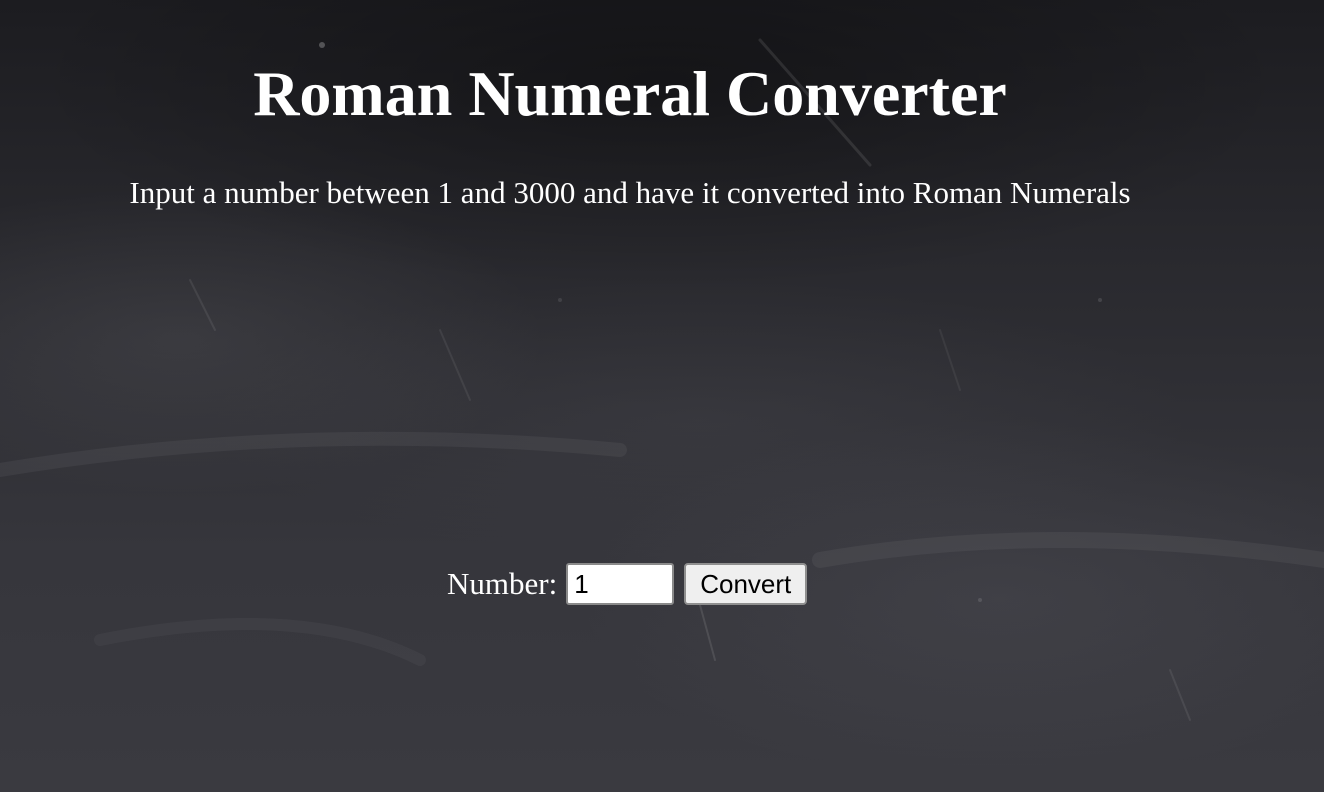 The height and width of the screenshot is (792, 1324). Describe the element at coordinates (620, 584) in the screenshot. I see `number-input` at that location.